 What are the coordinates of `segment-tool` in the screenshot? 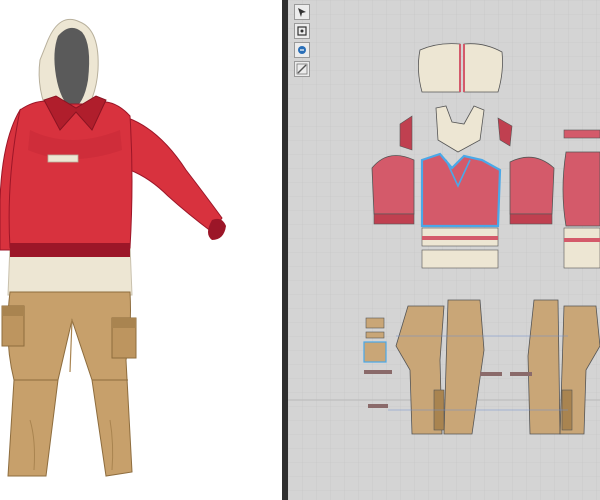 It's located at (302, 69).